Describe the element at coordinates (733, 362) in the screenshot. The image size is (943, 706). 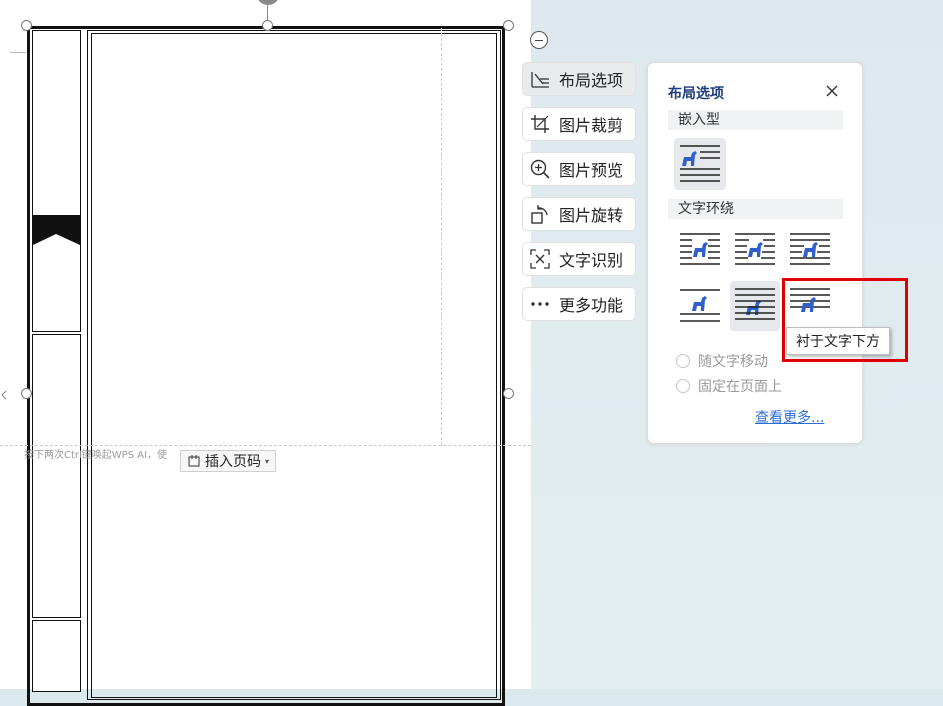
I see `move-with-text-label: 随文字移动` at that location.